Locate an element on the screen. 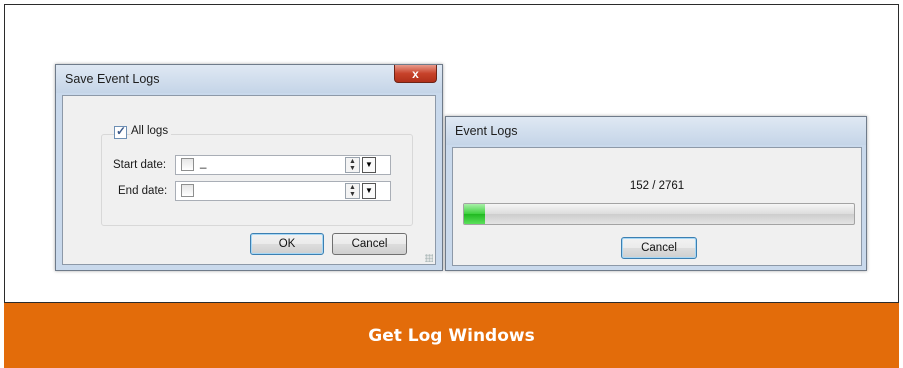 The width and height of the screenshot is (903, 368). start-date-label: Start date: is located at coordinates (140, 165).